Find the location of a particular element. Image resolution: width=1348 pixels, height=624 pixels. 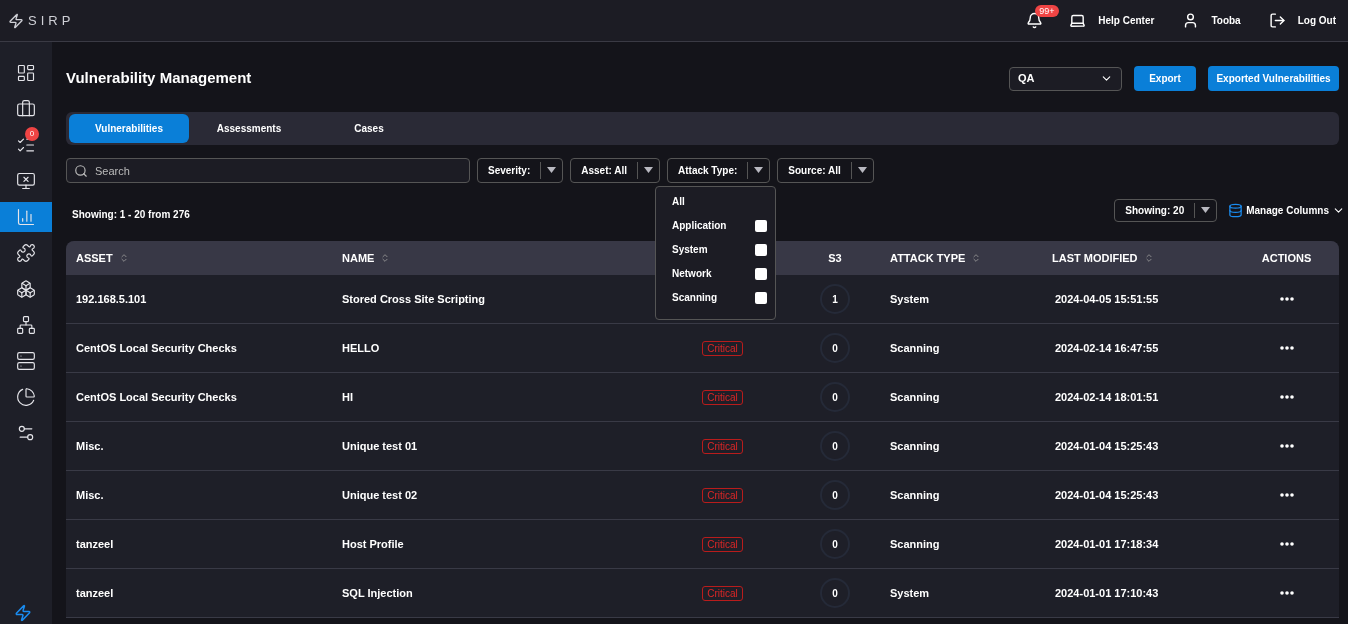

menu-option: Network is located at coordinates (719, 273).